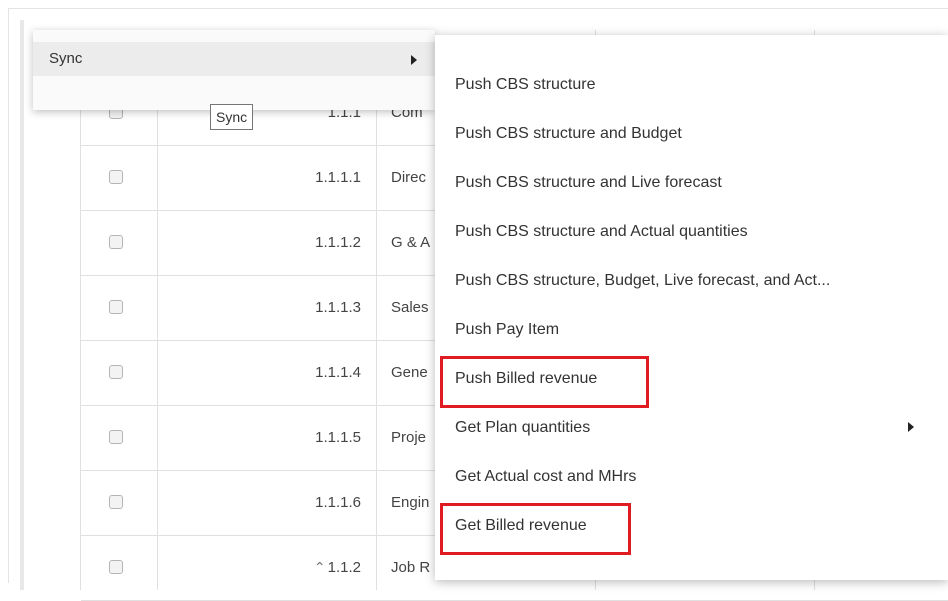 The width and height of the screenshot is (948, 601). I want to click on submenu-item-push-pay-item: Push Pay Item, so click(691, 329).